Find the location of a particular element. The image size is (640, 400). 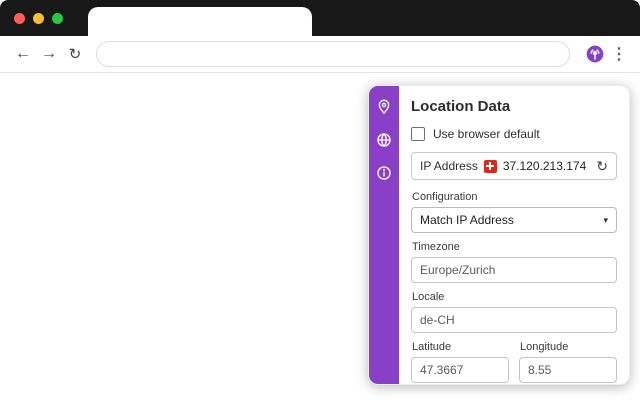

traffic-lights is located at coordinates (38, 18).